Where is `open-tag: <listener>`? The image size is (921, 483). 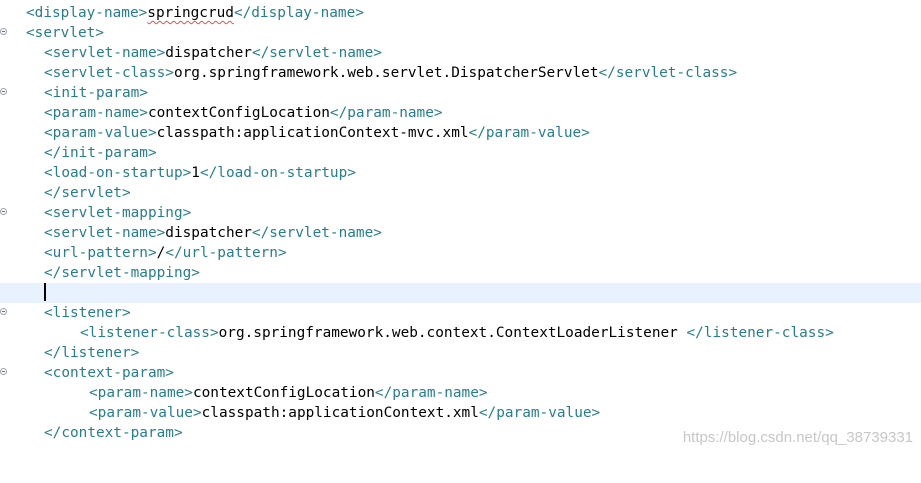
open-tag: <listener> is located at coordinates (87, 313).